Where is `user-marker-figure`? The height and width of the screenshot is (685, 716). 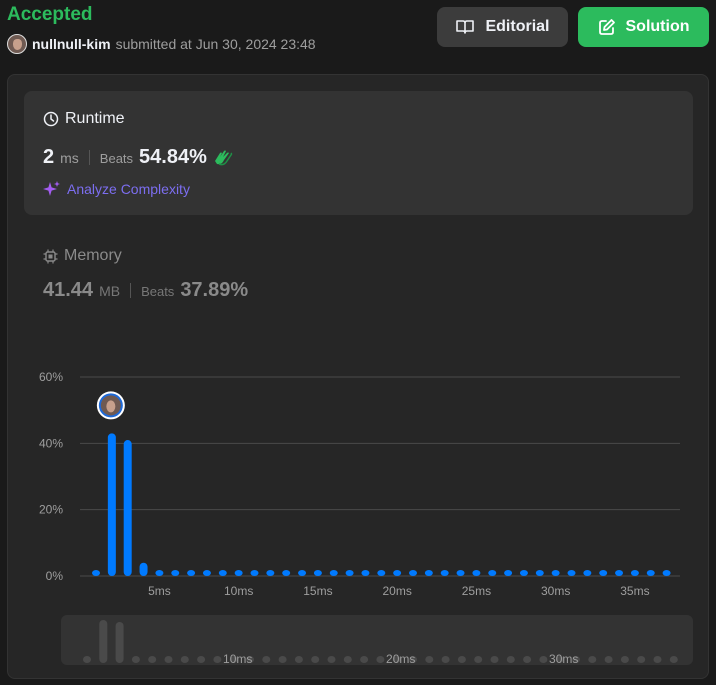
user-marker-figure is located at coordinates (111, 406).